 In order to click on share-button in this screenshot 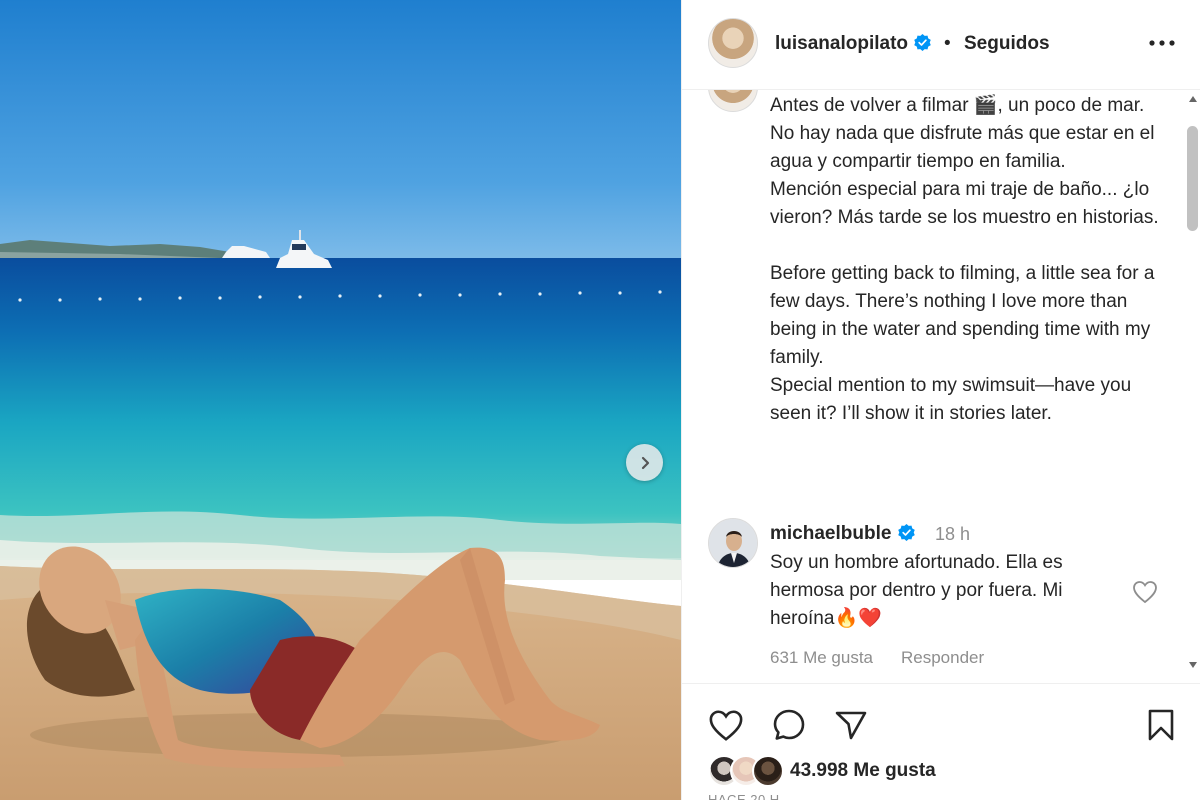, I will do `click(851, 725)`.